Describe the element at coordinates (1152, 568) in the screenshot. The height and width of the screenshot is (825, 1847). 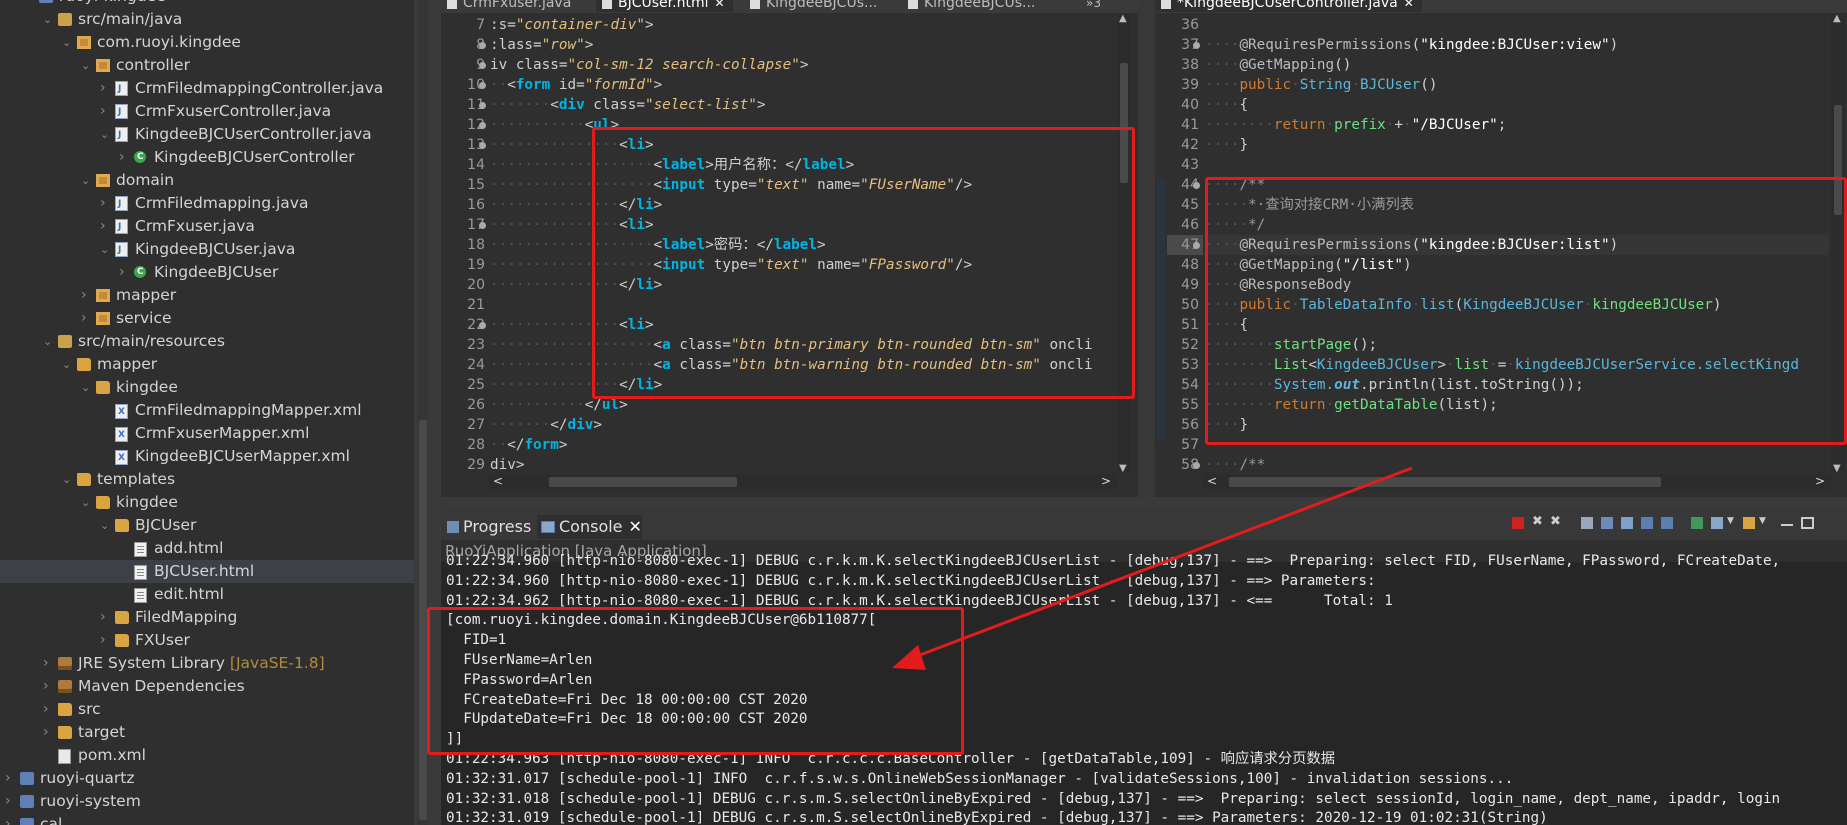
I see `annotation-arrow` at that location.